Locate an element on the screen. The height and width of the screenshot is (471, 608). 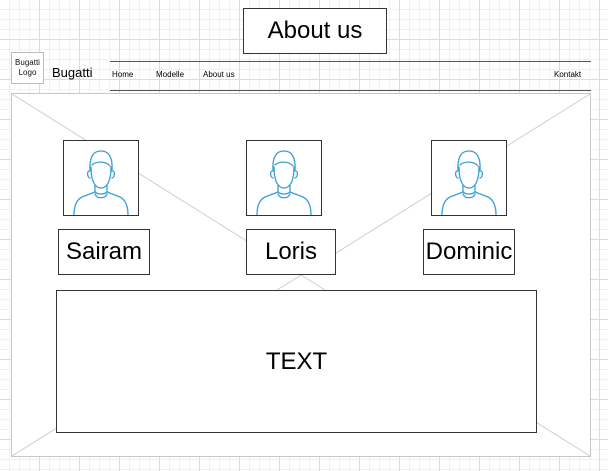
logo-placeholder: Bugatti Logo is located at coordinates (27, 68).